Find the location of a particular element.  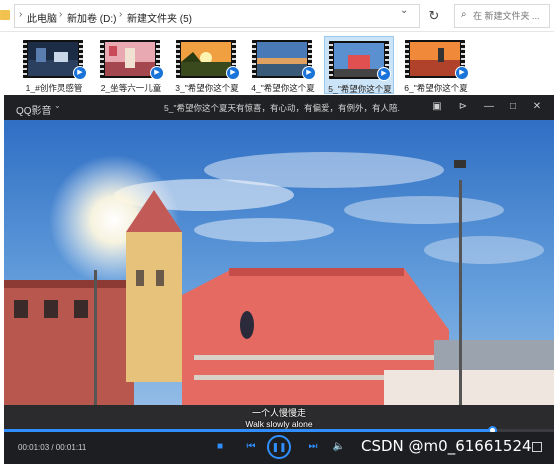

file-name: 6_"希望你这个夏 is located at coordinates (436, 88).